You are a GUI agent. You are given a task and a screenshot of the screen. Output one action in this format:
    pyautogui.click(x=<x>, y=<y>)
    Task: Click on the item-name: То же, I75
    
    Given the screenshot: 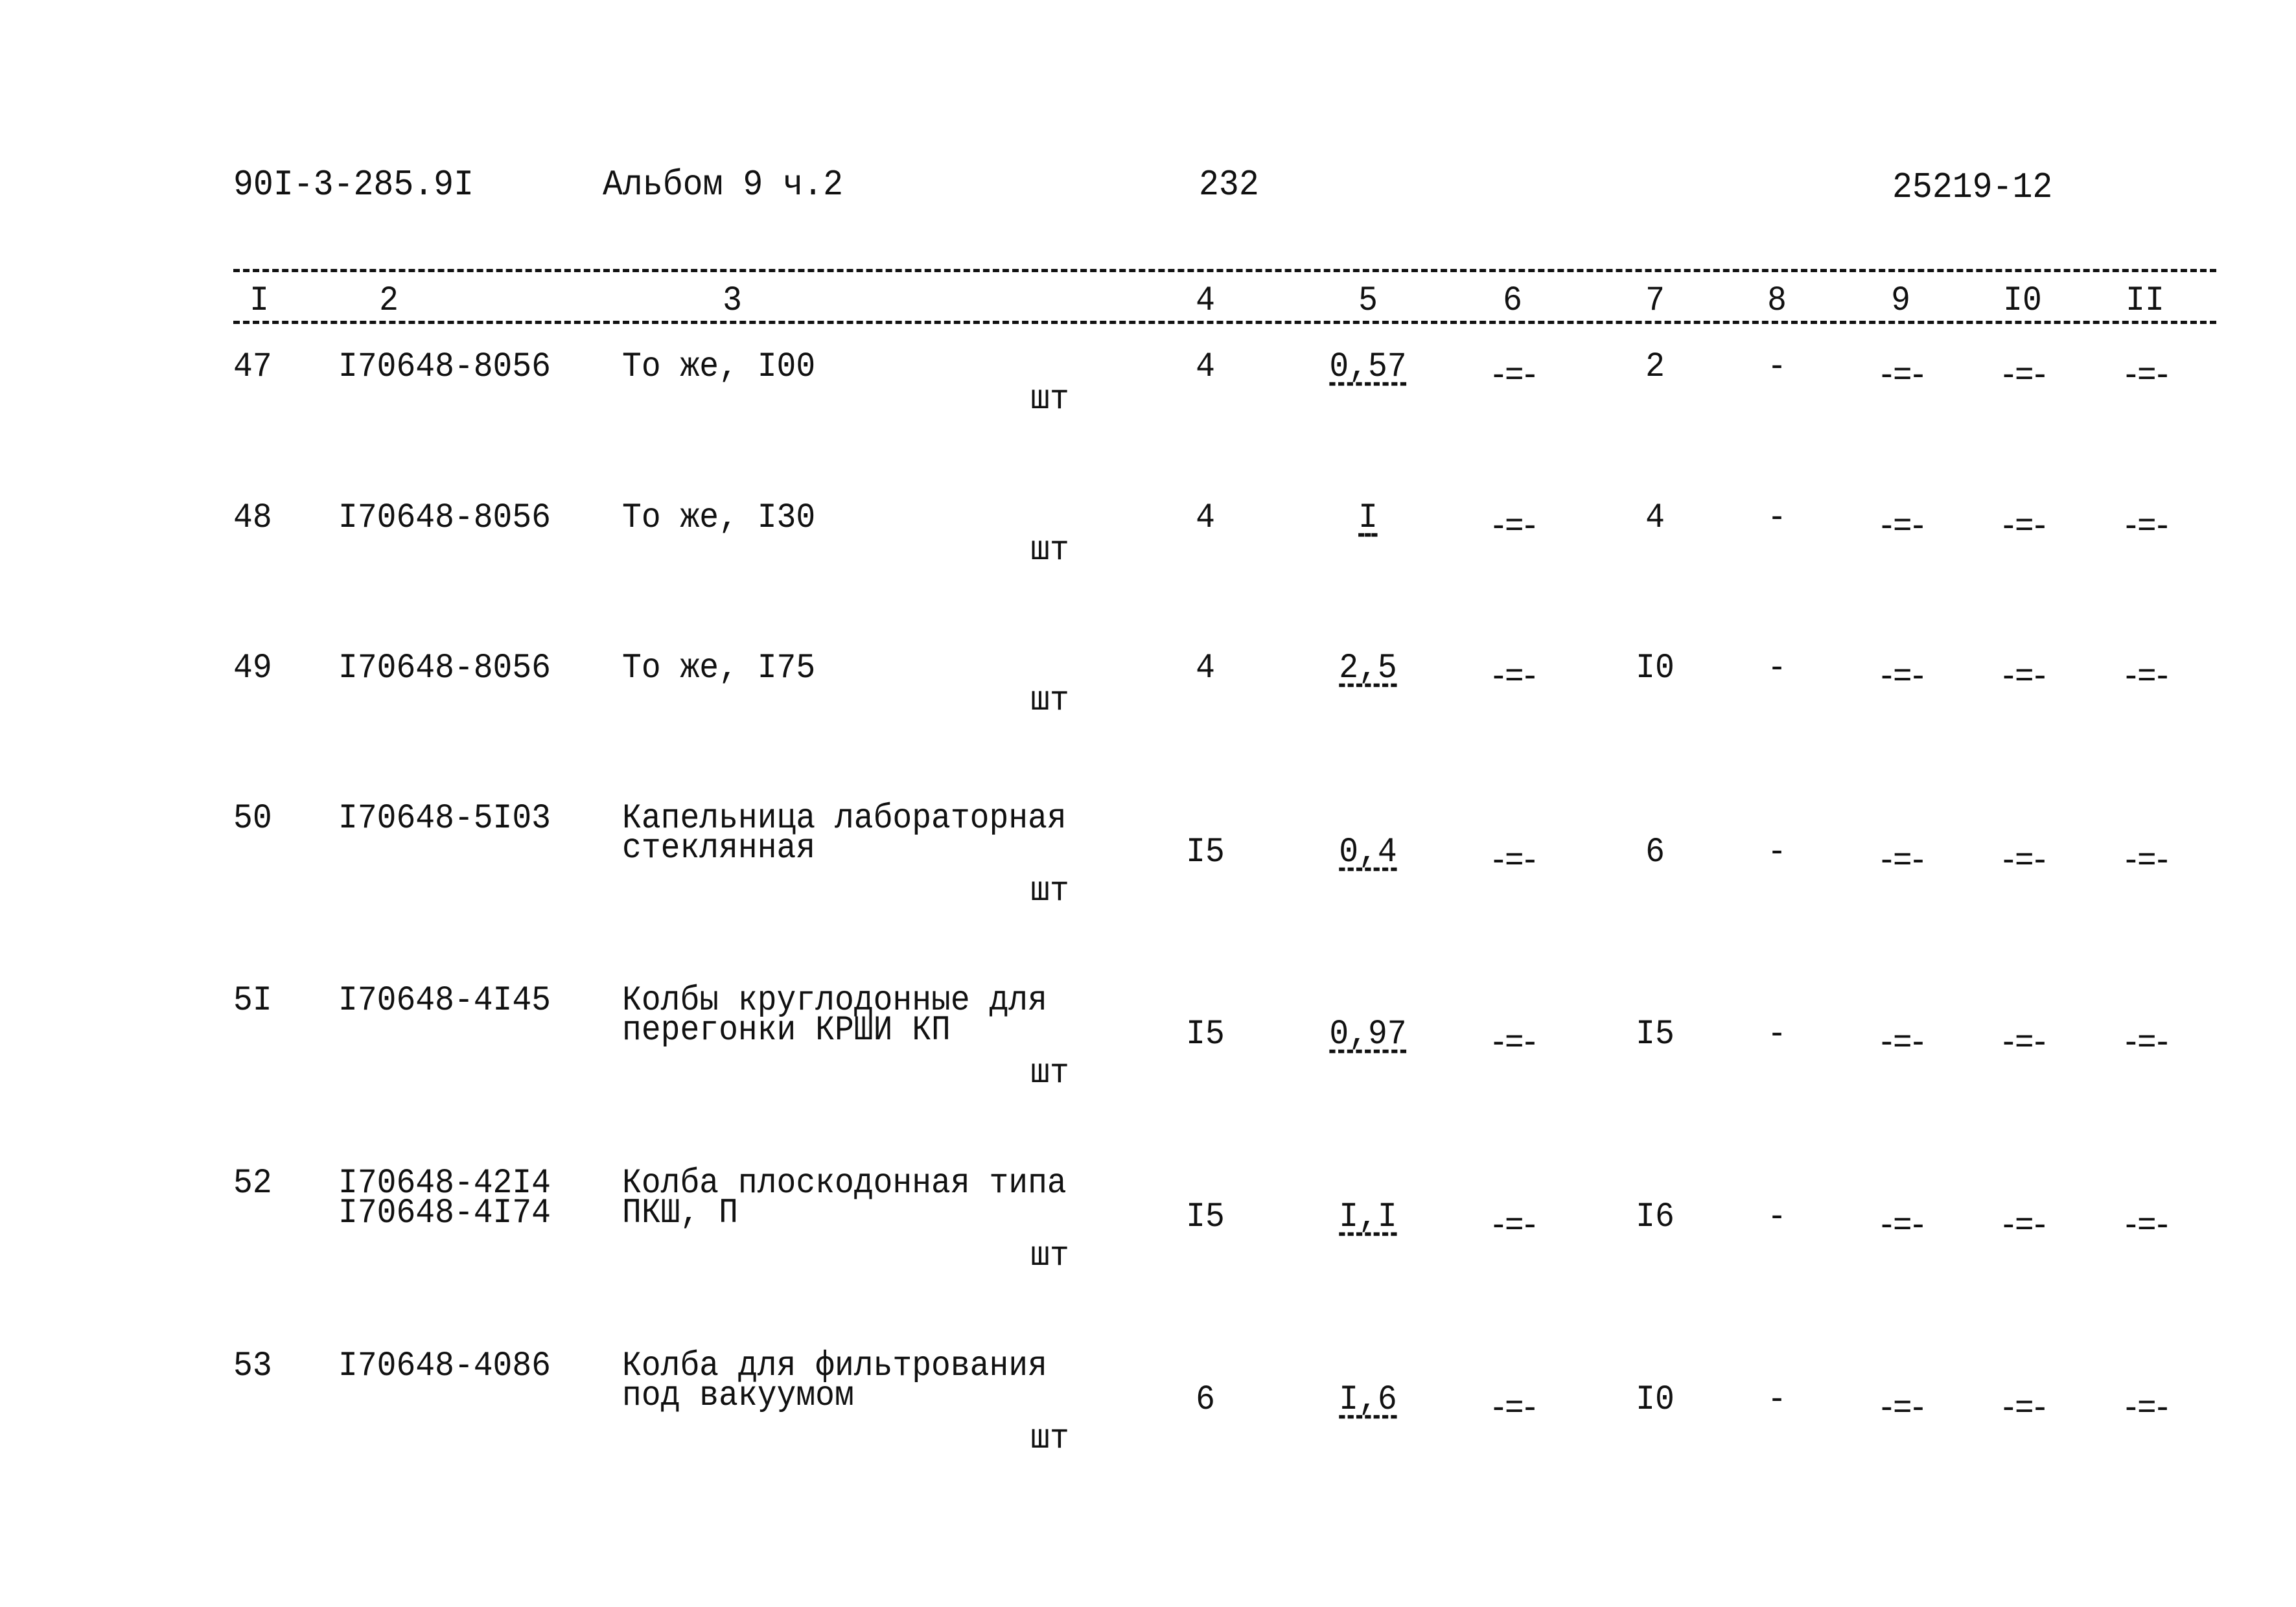 What is the action you would take?
    pyautogui.click(x=719, y=668)
    